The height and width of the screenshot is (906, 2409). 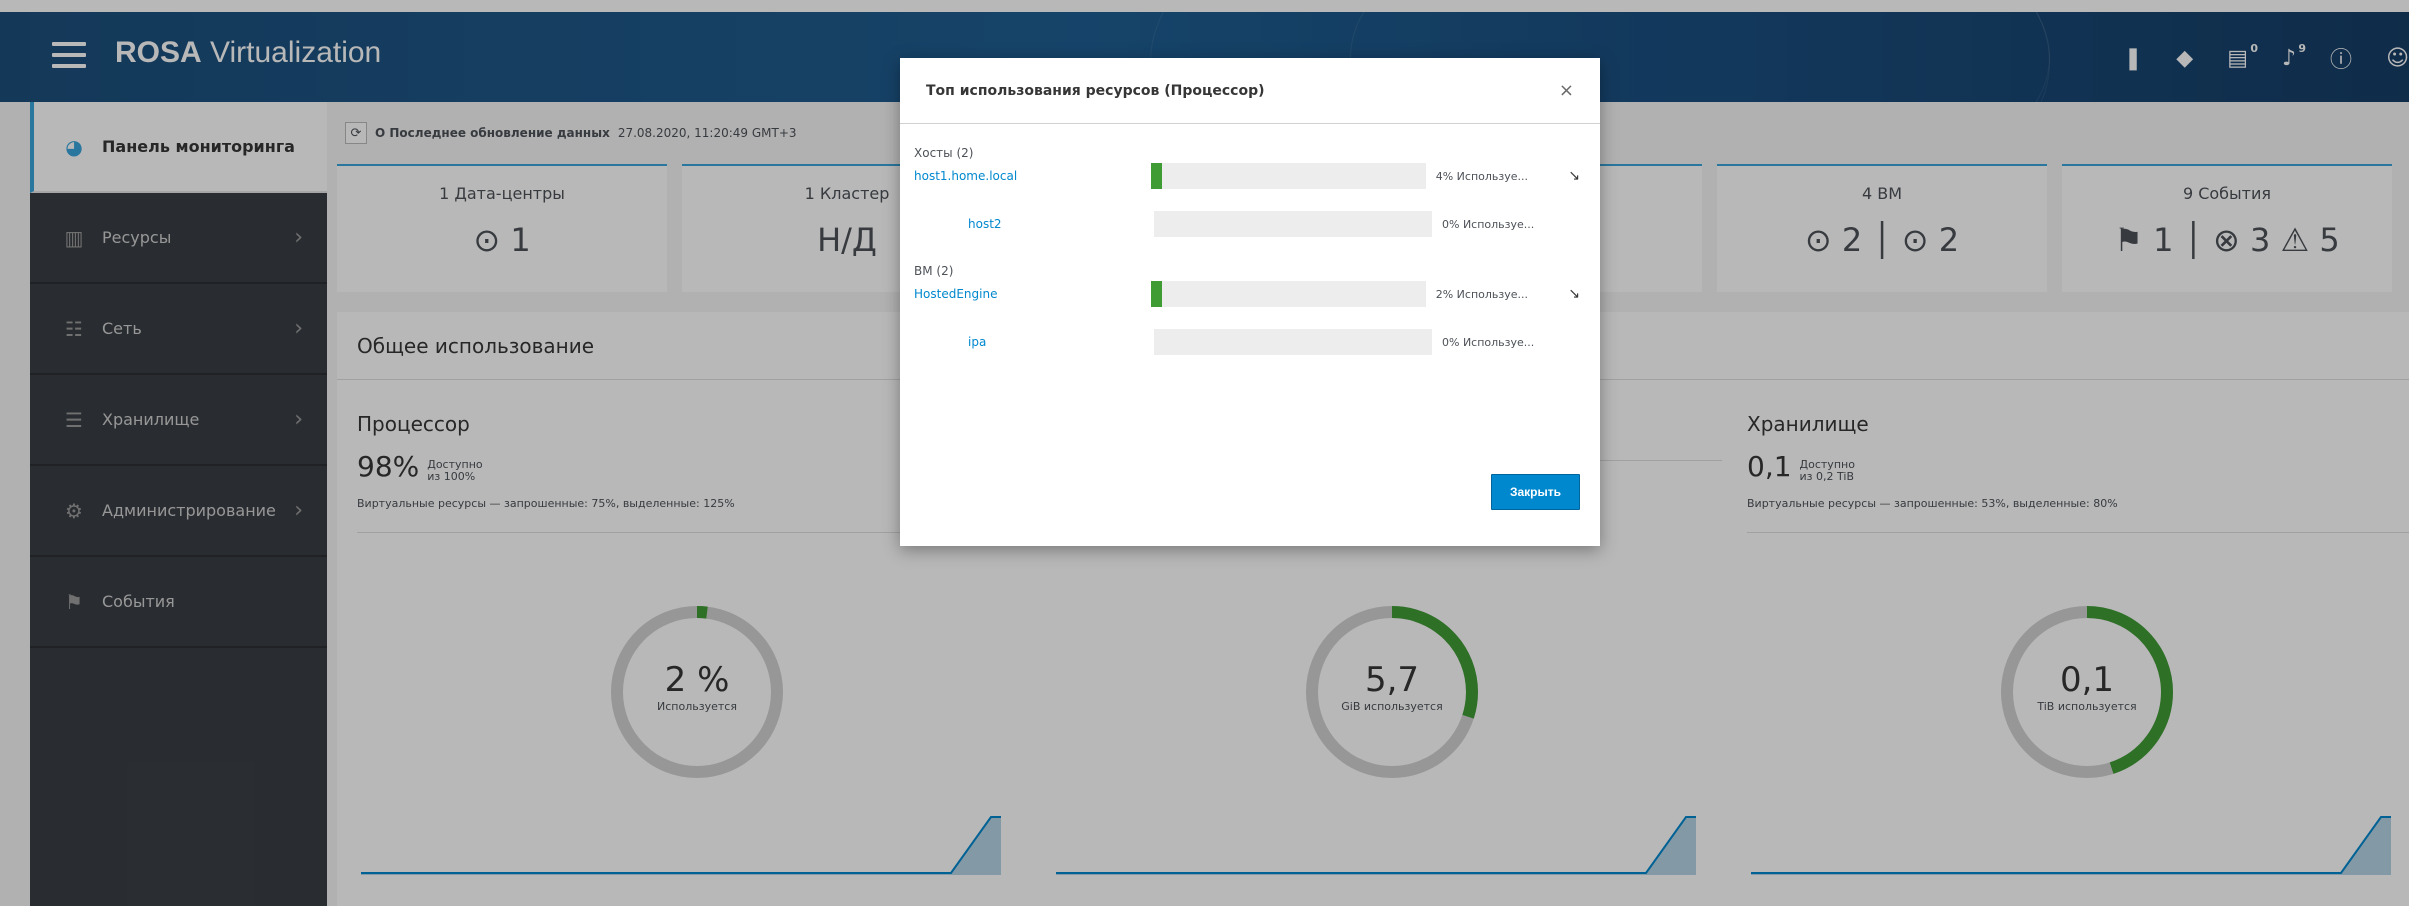 I want to click on modal-footer: Закрыть, so click(x=1250, y=510).